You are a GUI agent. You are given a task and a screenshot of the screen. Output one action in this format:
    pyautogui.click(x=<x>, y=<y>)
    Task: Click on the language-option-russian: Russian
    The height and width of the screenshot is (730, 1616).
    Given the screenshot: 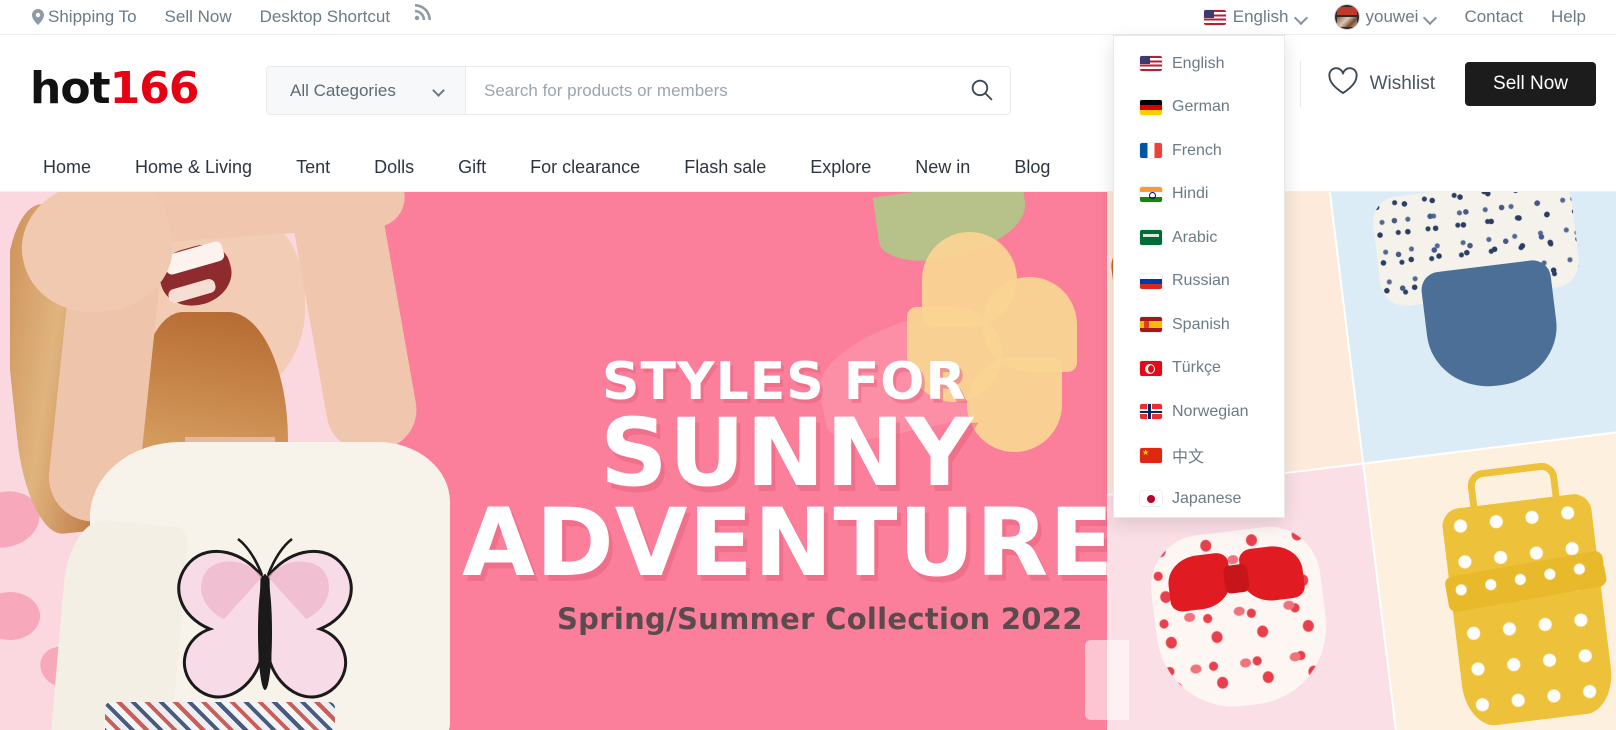 What is the action you would take?
    pyautogui.click(x=1199, y=282)
    